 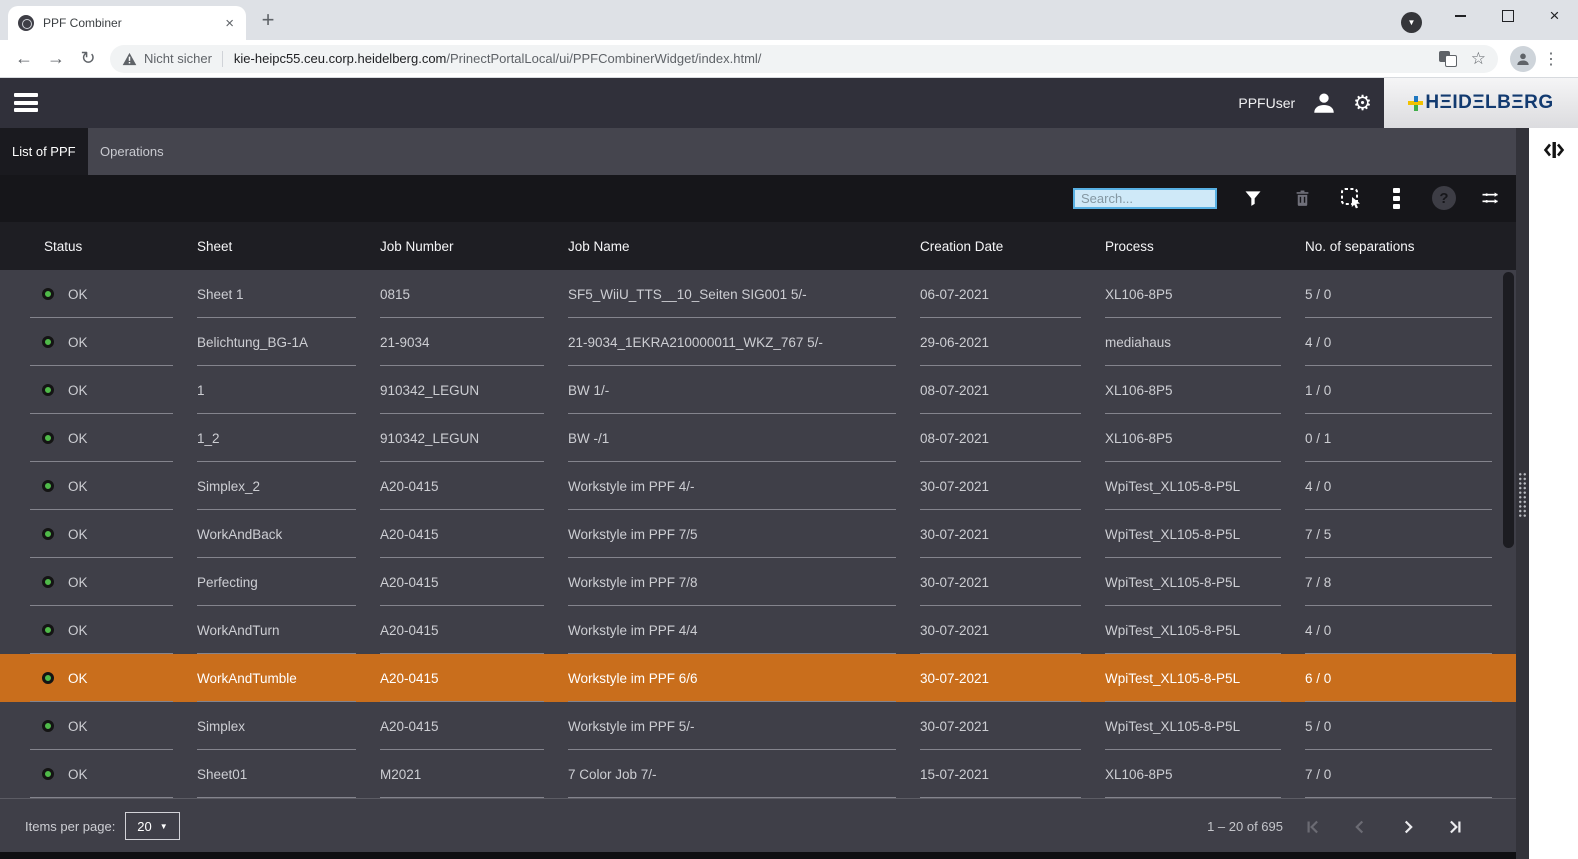 What do you see at coordinates (1410, 582) in the screenshot?
I see `cell-separations: 7 / 8` at bounding box center [1410, 582].